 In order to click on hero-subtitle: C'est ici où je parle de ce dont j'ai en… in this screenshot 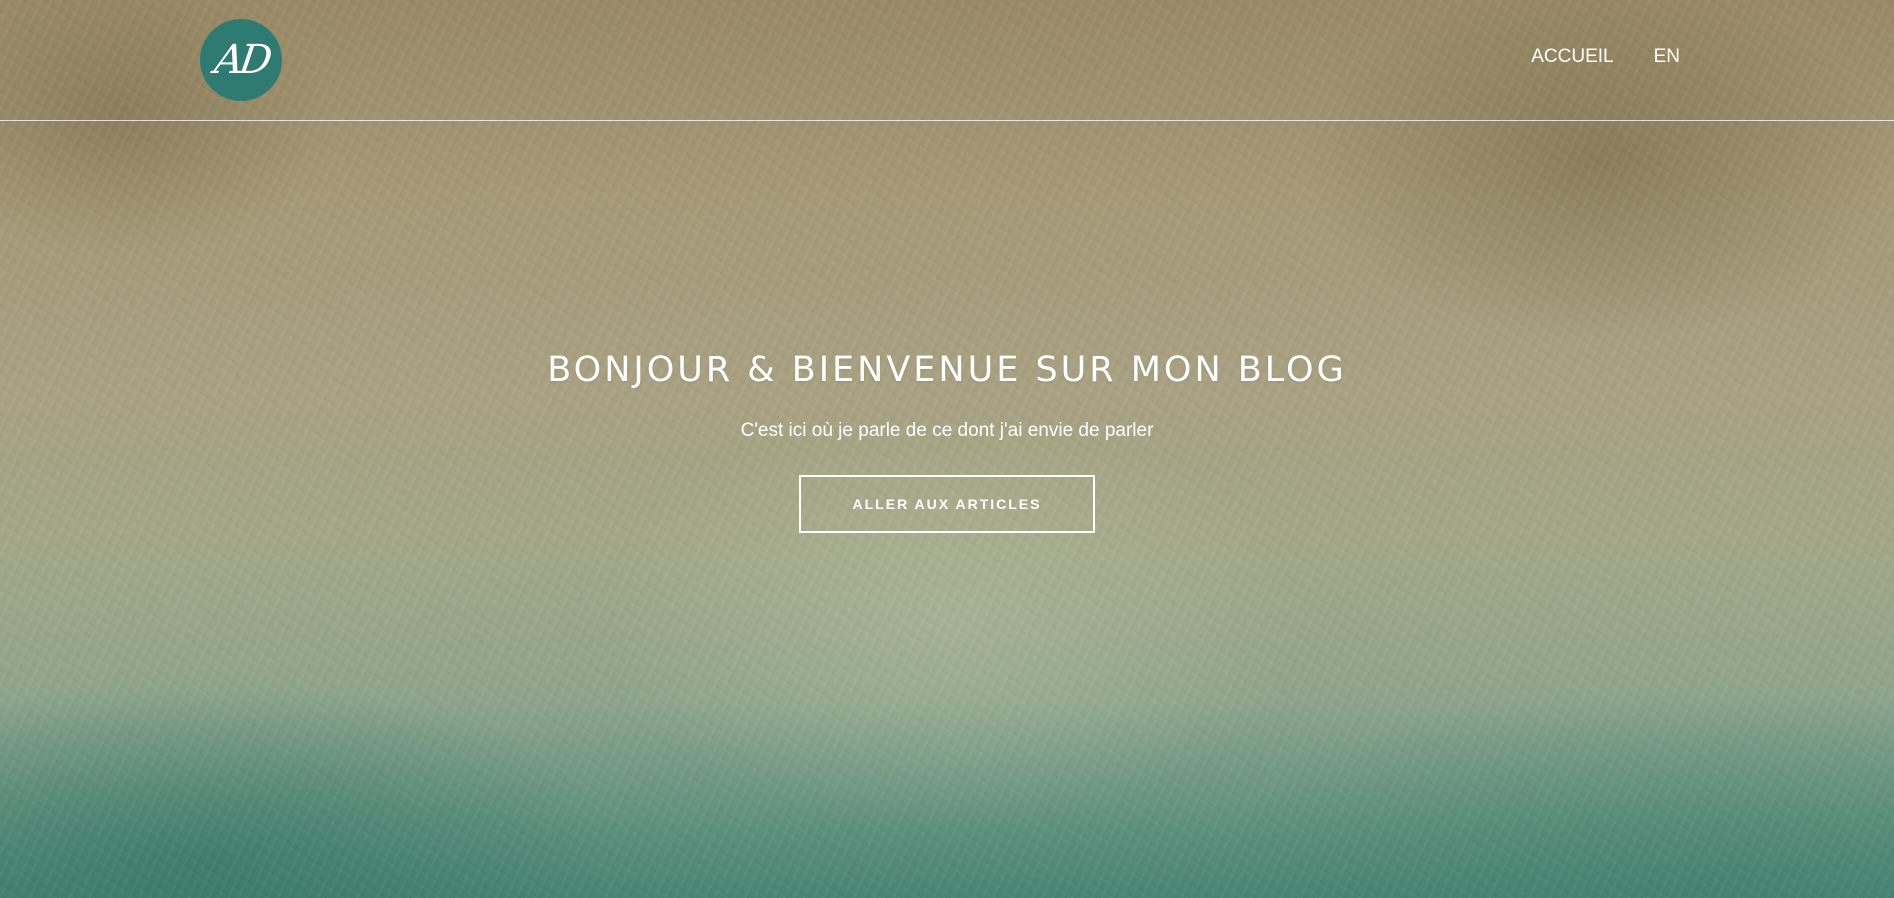, I will do `click(947, 430)`.